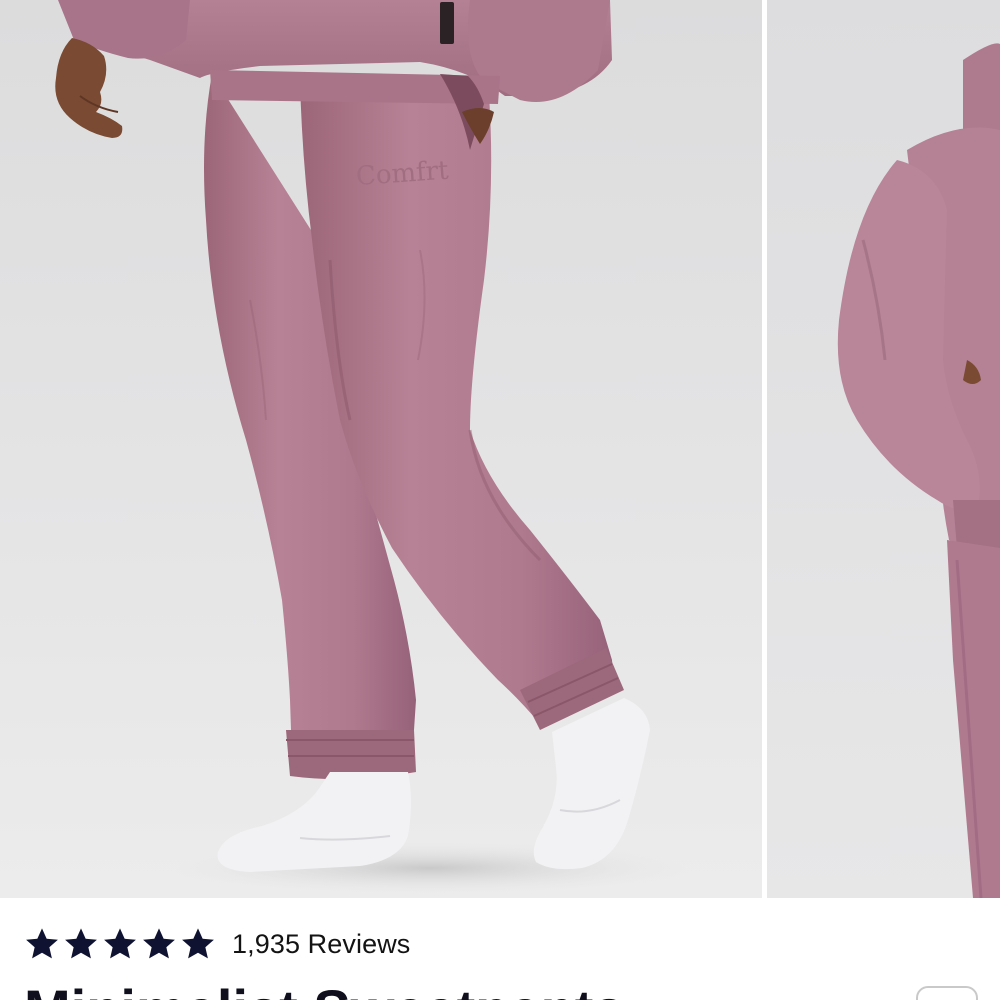 This screenshot has height=1000, width=1000. I want to click on rating-summary: 1,935 Reviews, so click(217, 944).